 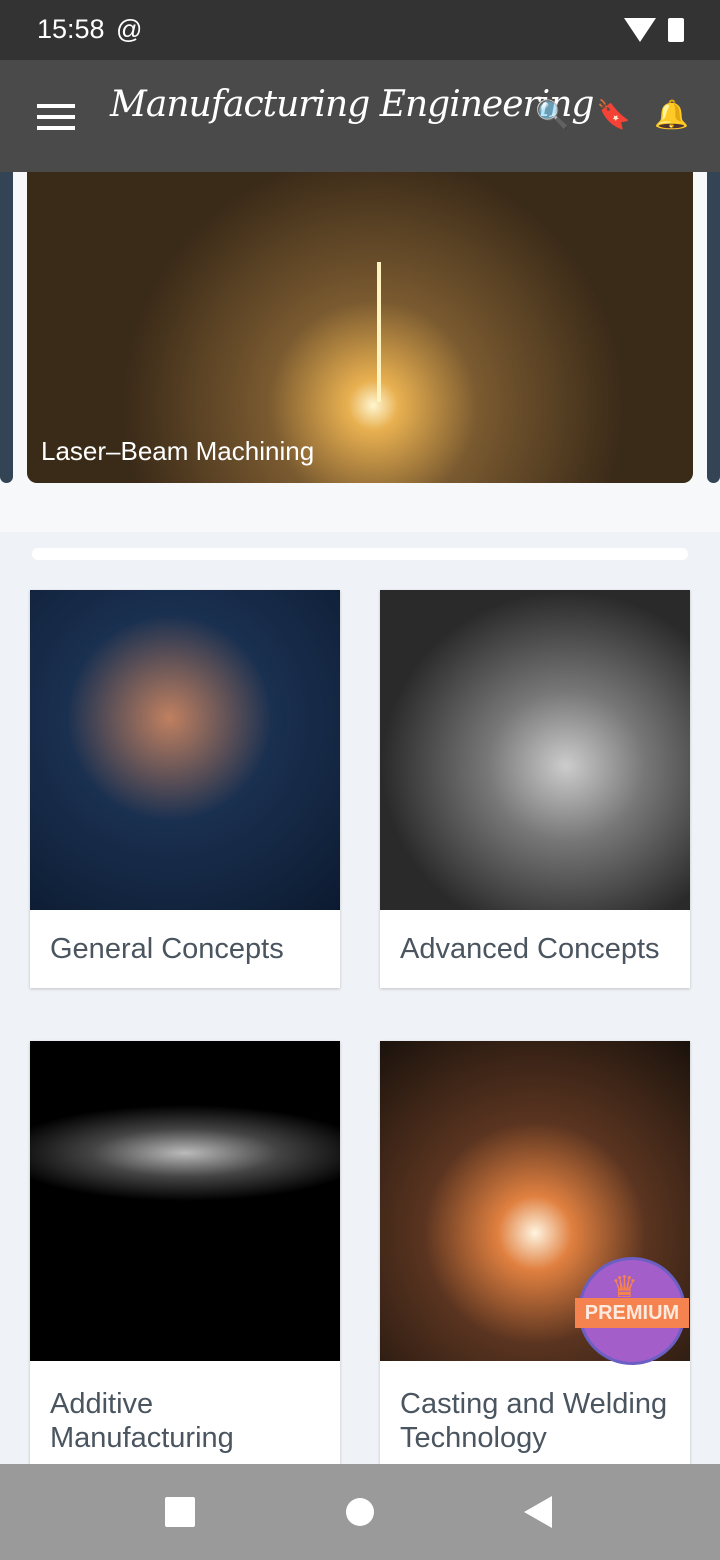 I want to click on category-card: Casting and Welding Technology, so click(x=535, y=1256).